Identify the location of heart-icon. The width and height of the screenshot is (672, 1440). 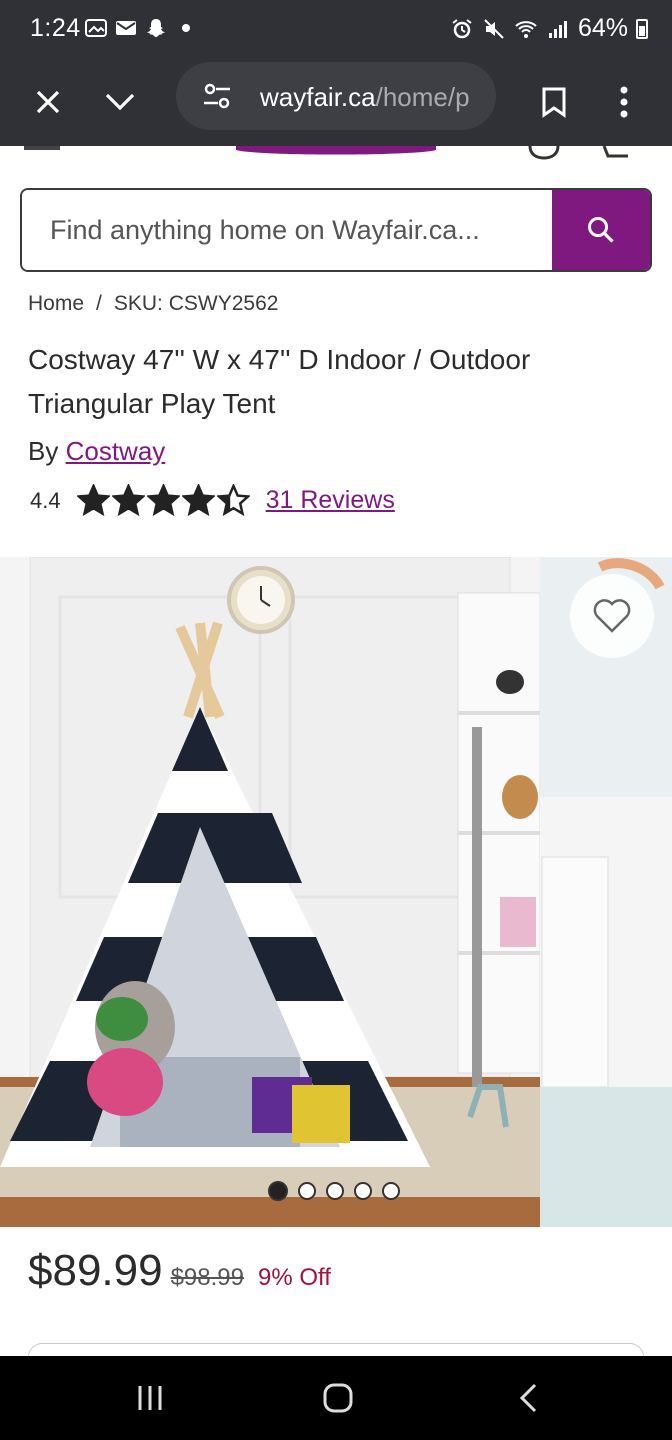
(612, 616).